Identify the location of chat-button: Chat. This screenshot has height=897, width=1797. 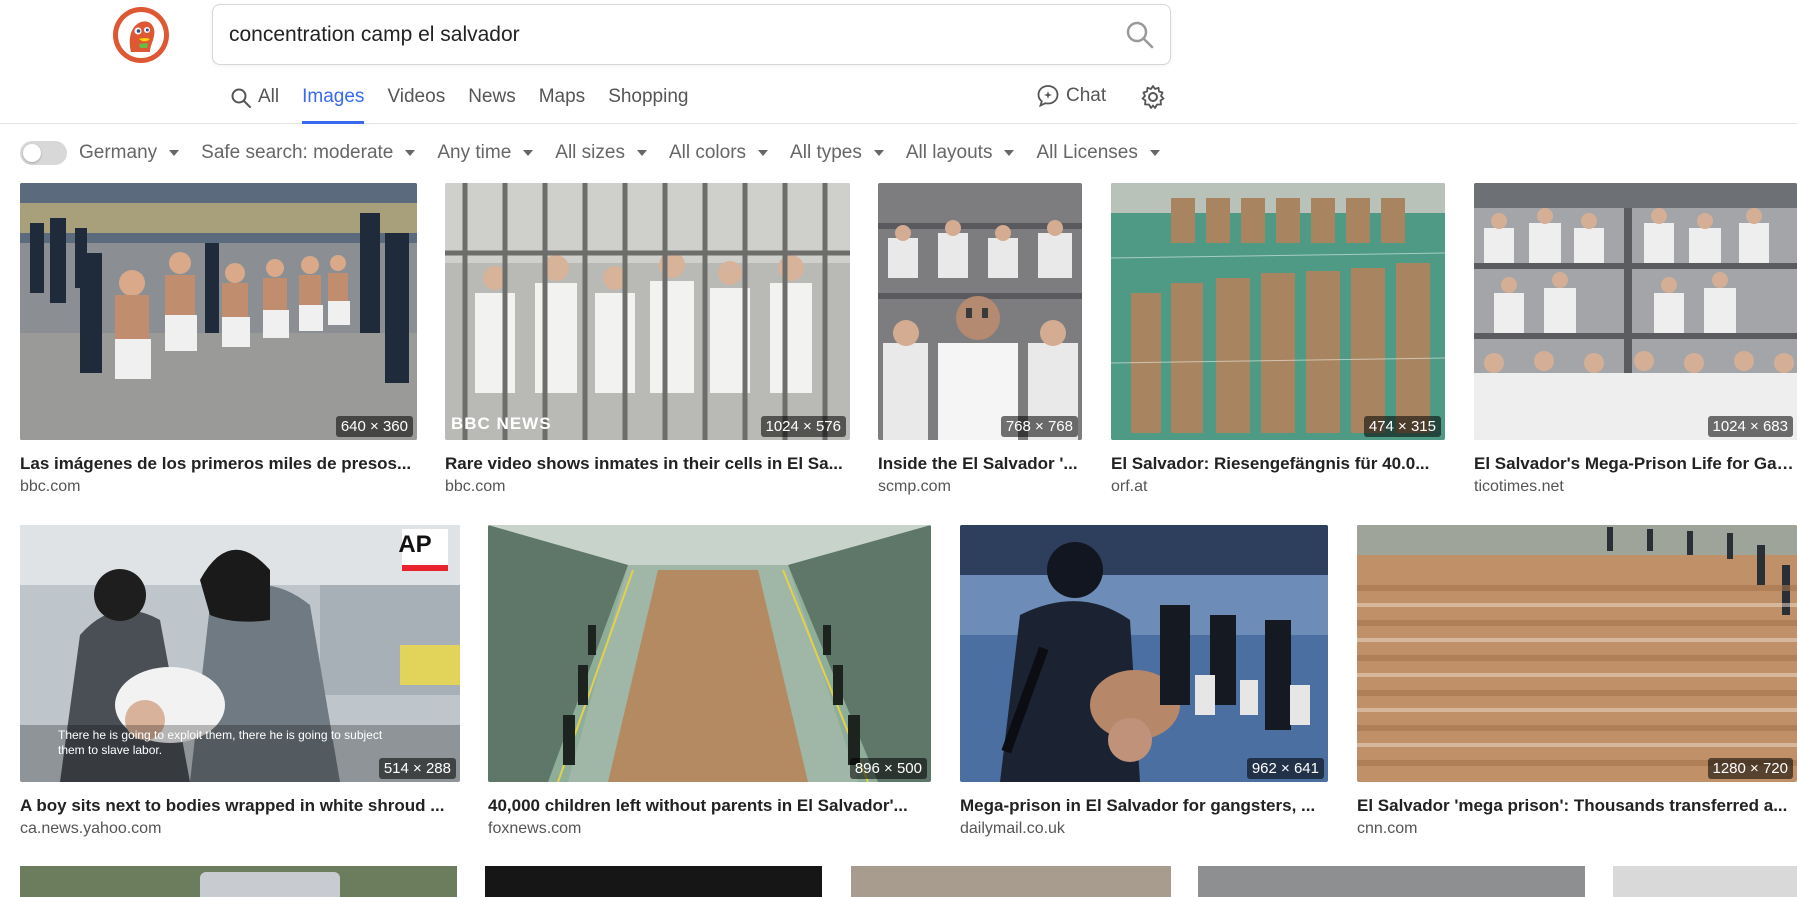
(1071, 96).